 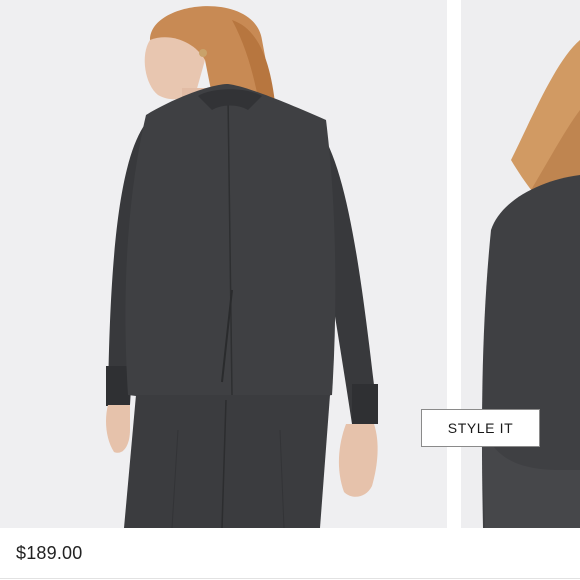 I want to click on product-price: $189.00, so click(x=49, y=553).